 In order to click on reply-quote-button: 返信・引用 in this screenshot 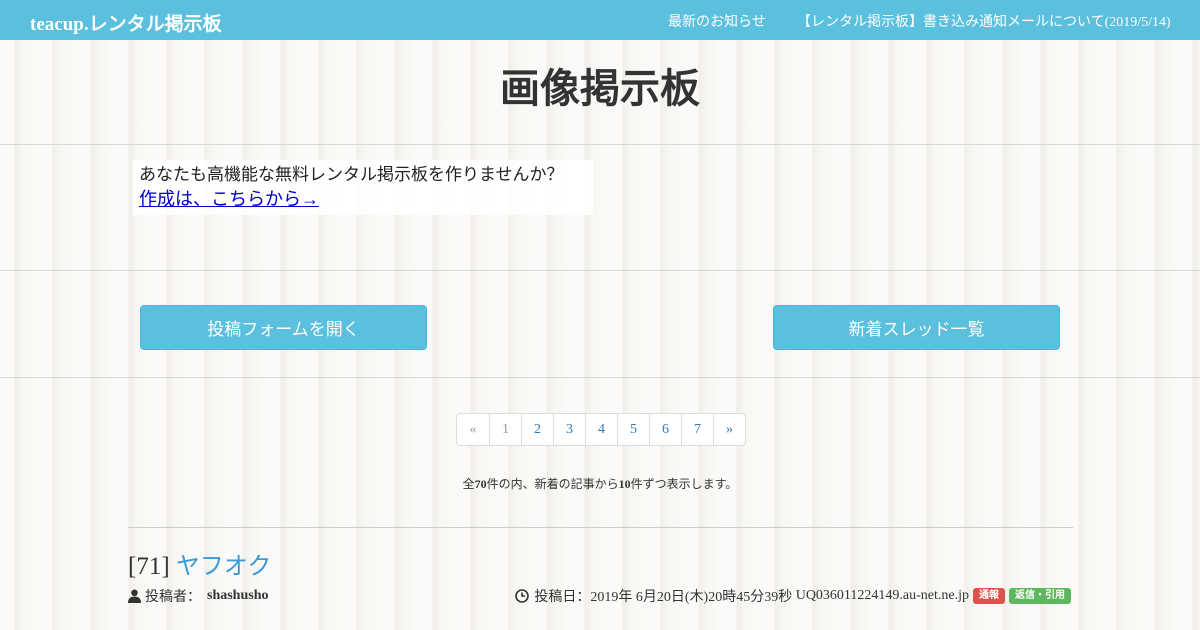, I will do `click(1040, 596)`.